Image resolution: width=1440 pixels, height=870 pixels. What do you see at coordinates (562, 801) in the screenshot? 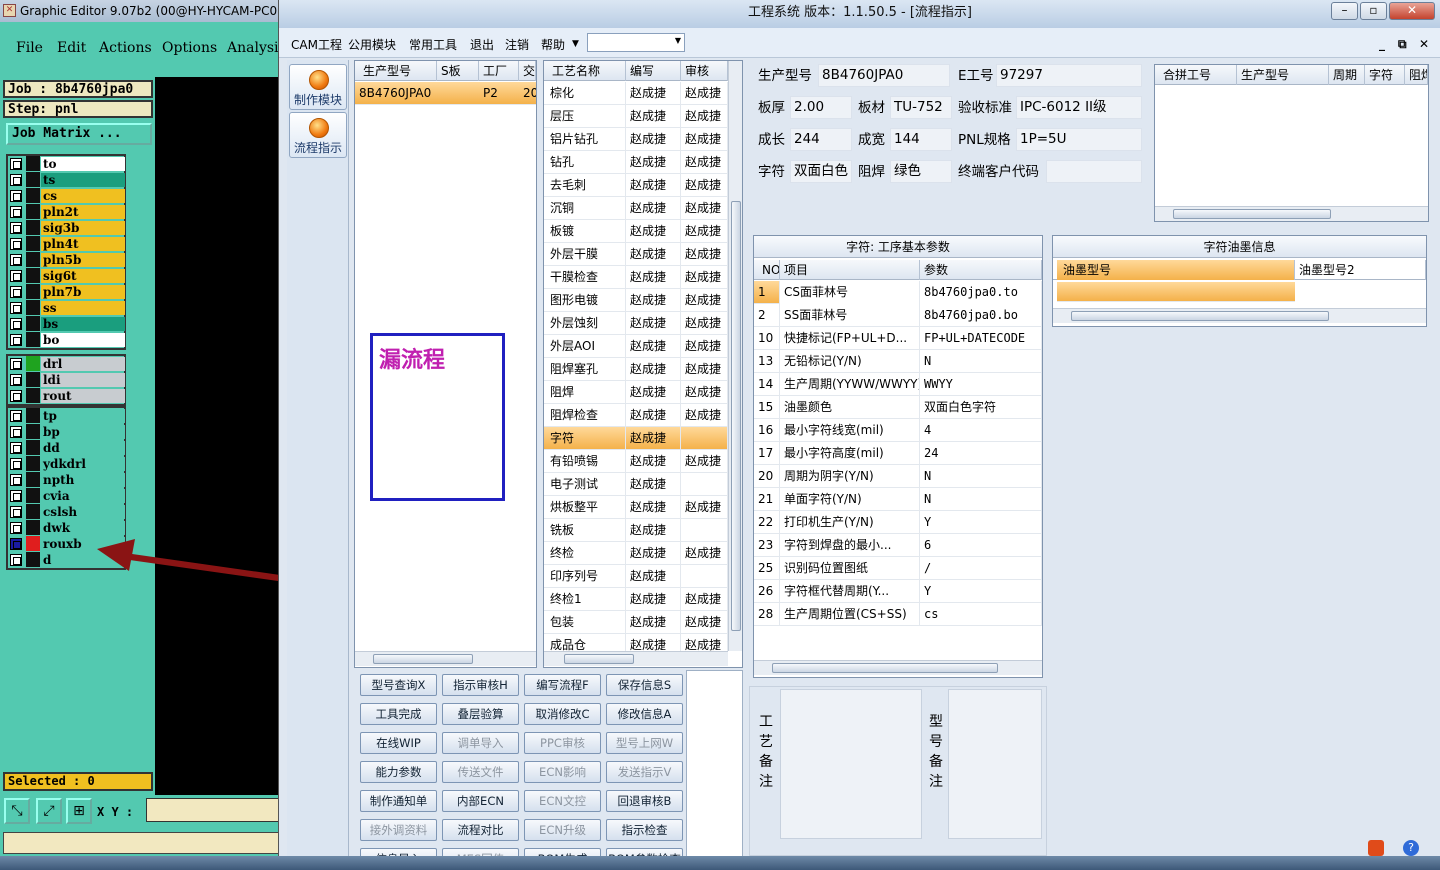
I see `action-button: ECN文控` at bounding box center [562, 801].